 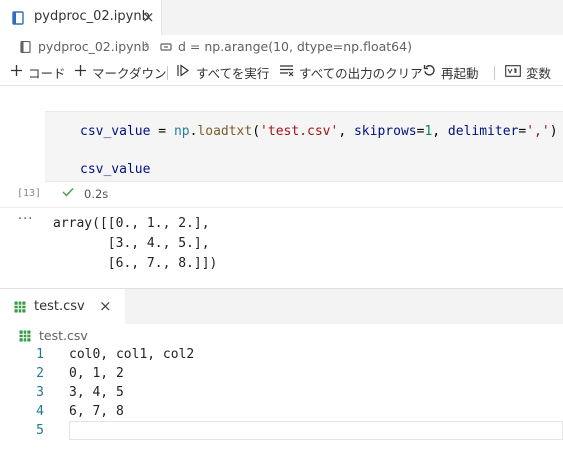 What do you see at coordinates (40, 411) in the screenshot?
I see `line-number: 4` at bounding box center [40, 411].